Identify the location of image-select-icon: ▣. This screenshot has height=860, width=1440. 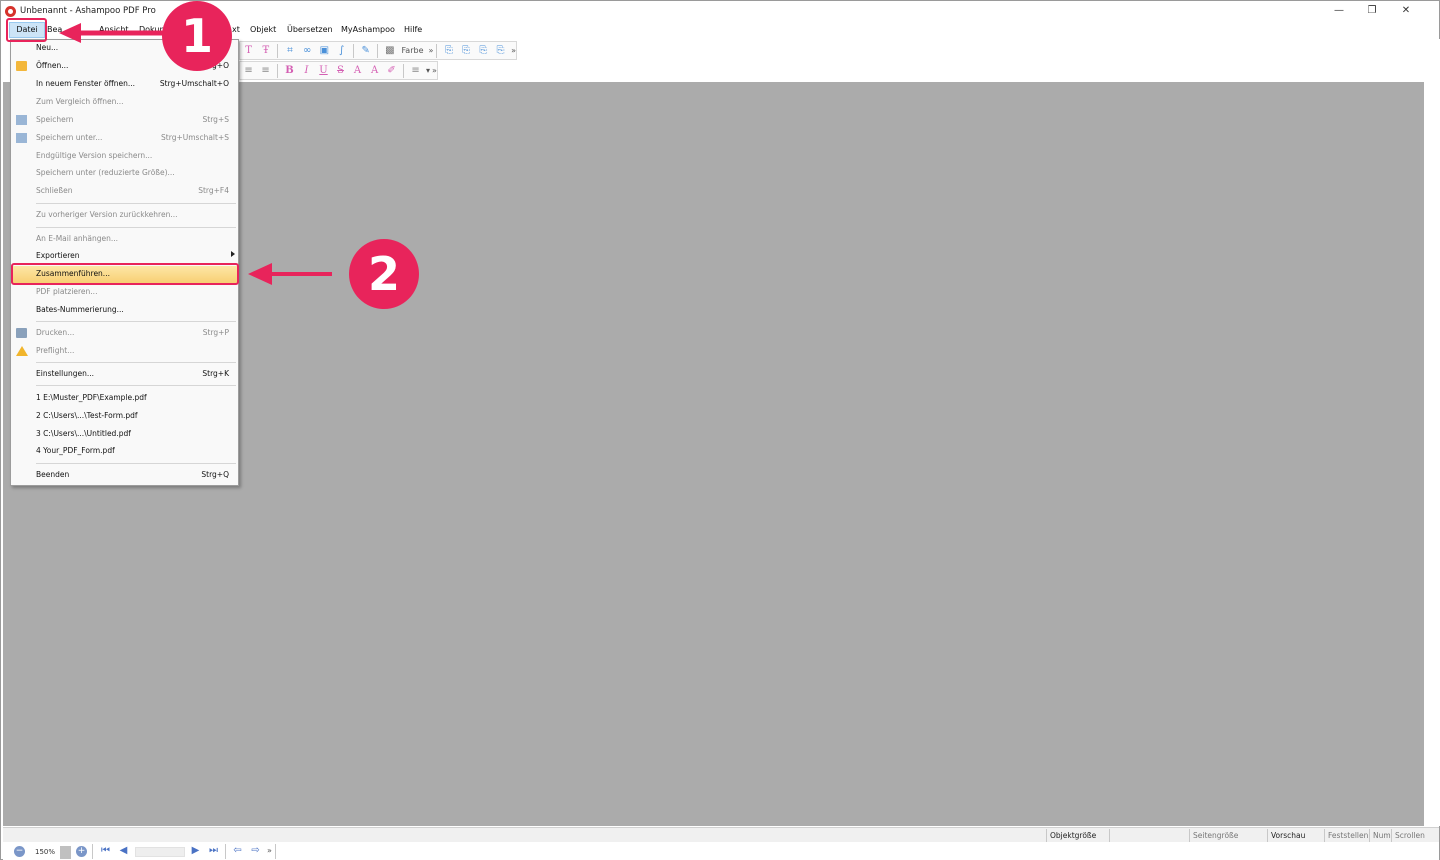
(324, 51).